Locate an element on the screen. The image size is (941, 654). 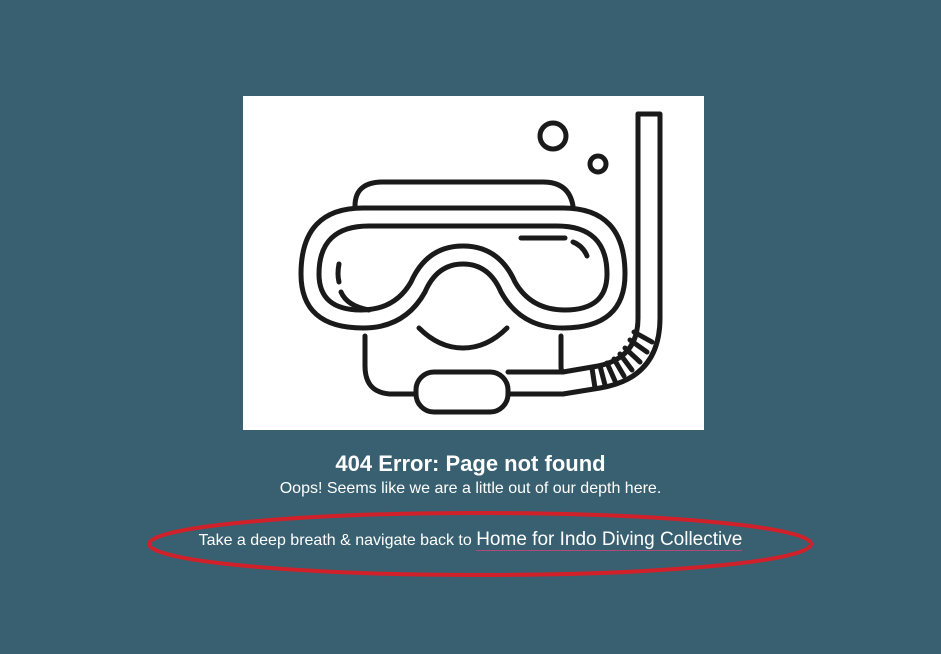
home-link: Home for Indo Diving Collective is located at coordinates (609, 540).